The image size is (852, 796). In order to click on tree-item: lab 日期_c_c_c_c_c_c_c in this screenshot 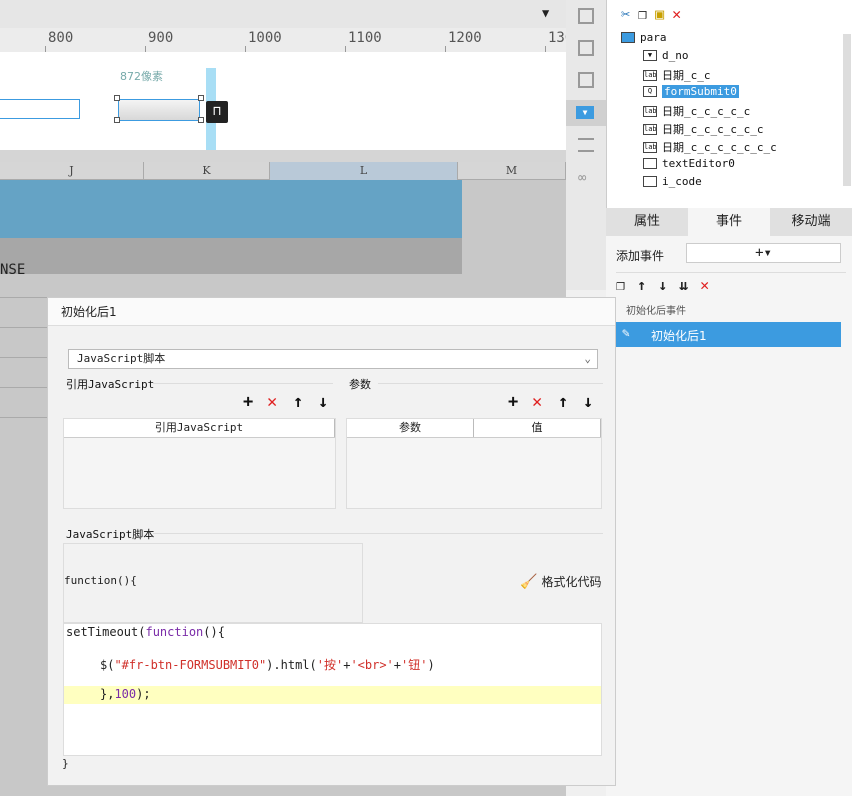, I will do `click(710, 147)`.